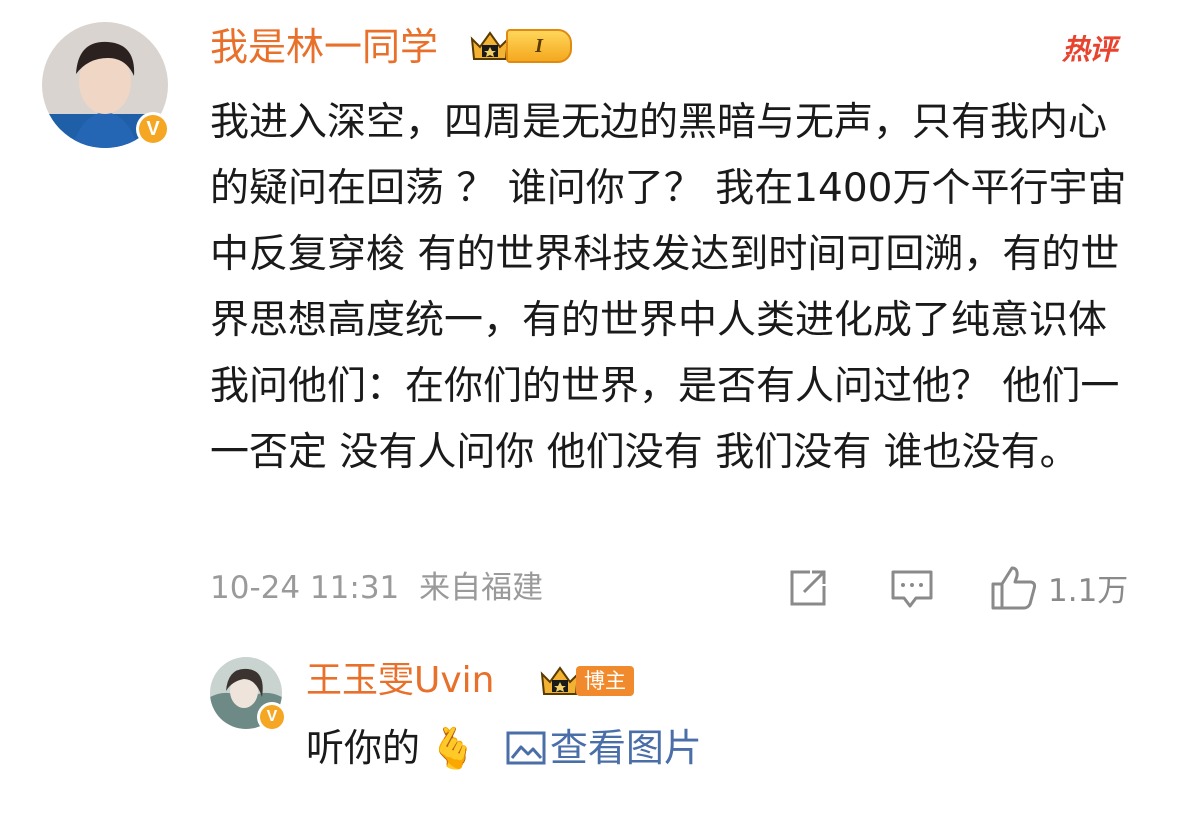  What do you see at coordinates (363, 748) in the screenshot?
I see `reply-text: 听你的` at bounding box center [363, 748].